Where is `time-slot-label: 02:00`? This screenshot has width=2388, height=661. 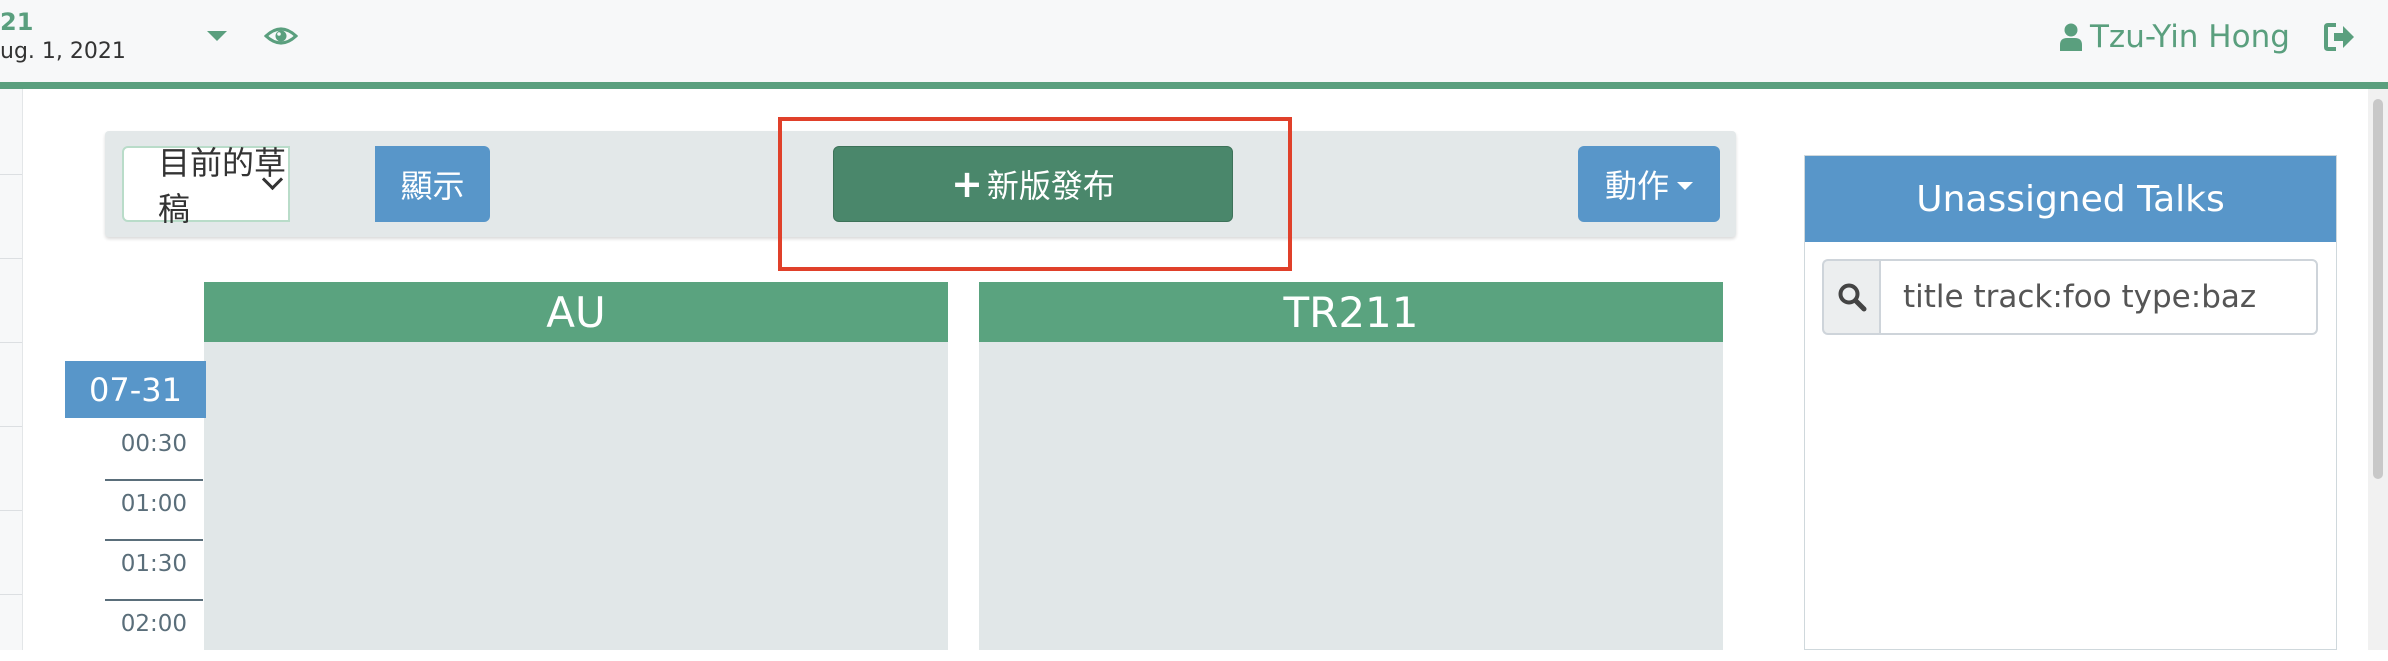 time-slot-label: 02:00 is located at coordinates (153, 624).